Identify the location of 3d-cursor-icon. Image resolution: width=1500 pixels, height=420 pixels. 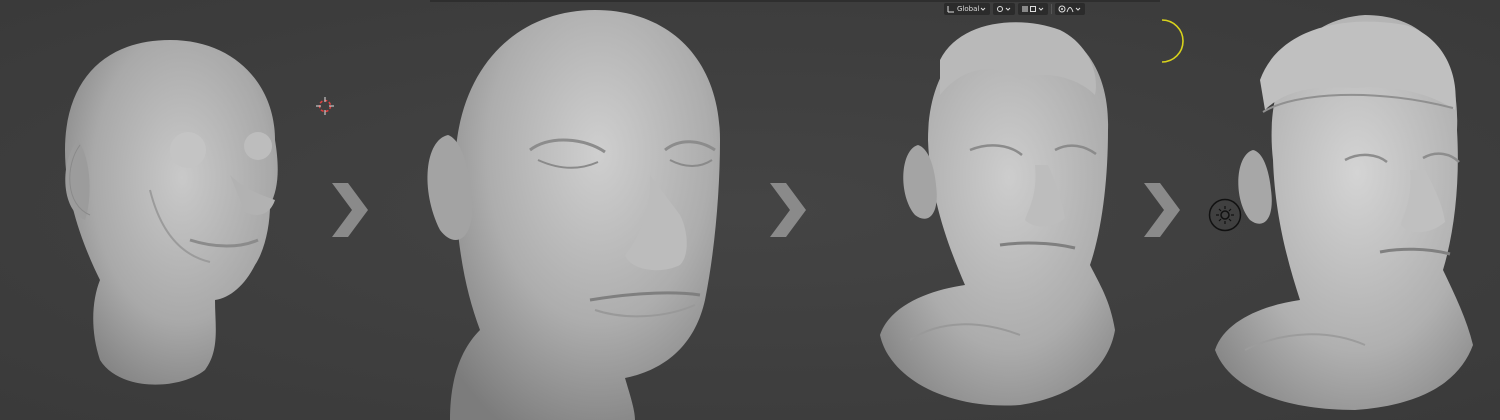
(325, 106).